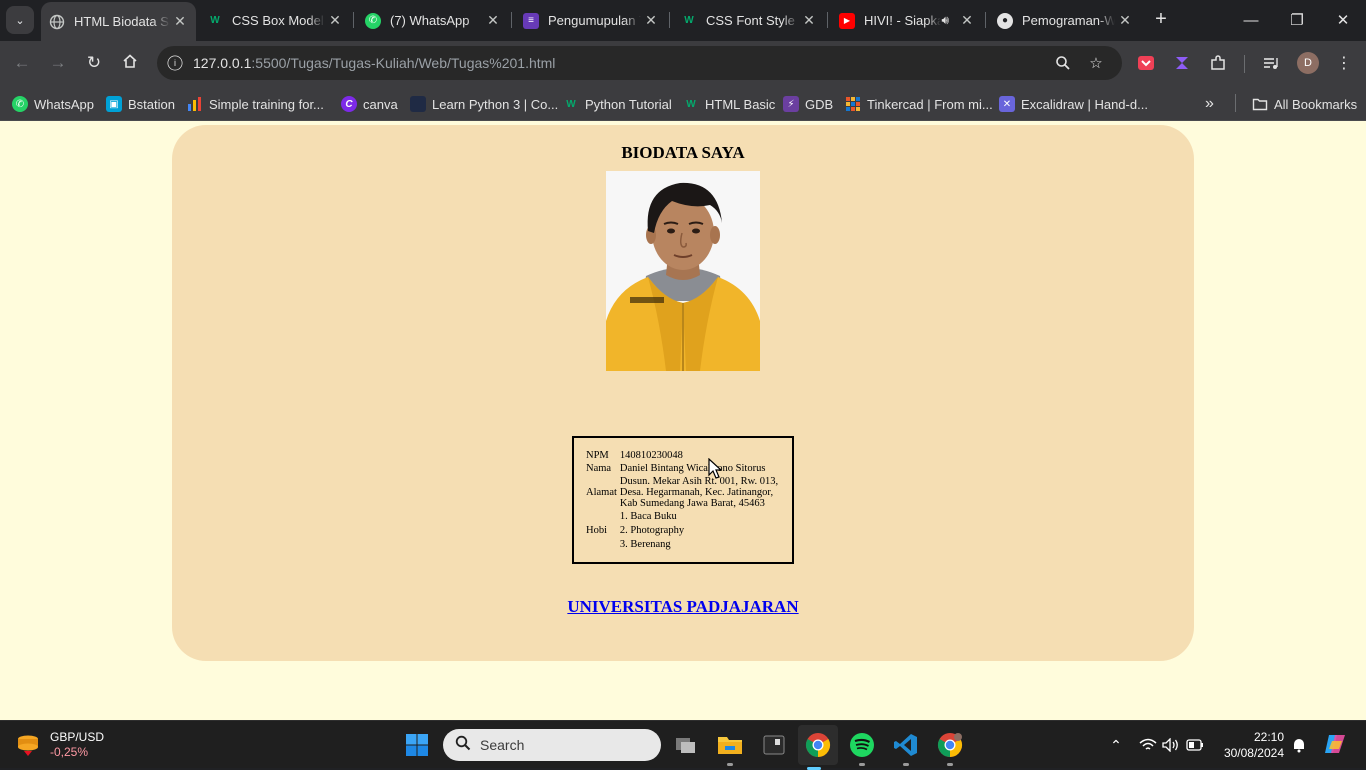  What do you see at coordinates (683, 271) in the screenshot?
I see `profile-photo` at bounding box center [683, 271].